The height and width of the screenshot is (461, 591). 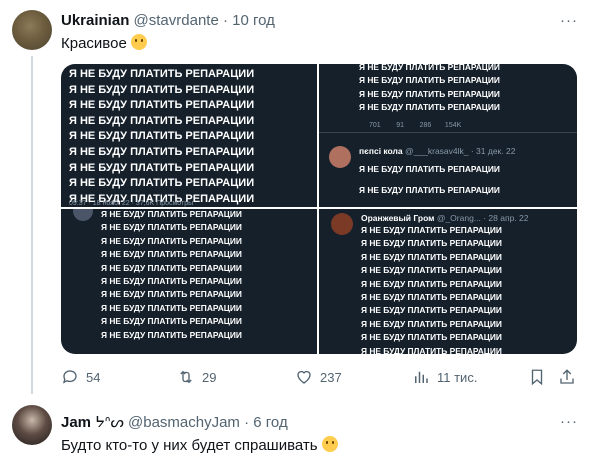 What do you see at coordinates (437, 151) in the screenshot?
I see `mini-header: пєпсі кола @___krasav4lk_ · 31 дек. 22` at bounding box center [437, 151].